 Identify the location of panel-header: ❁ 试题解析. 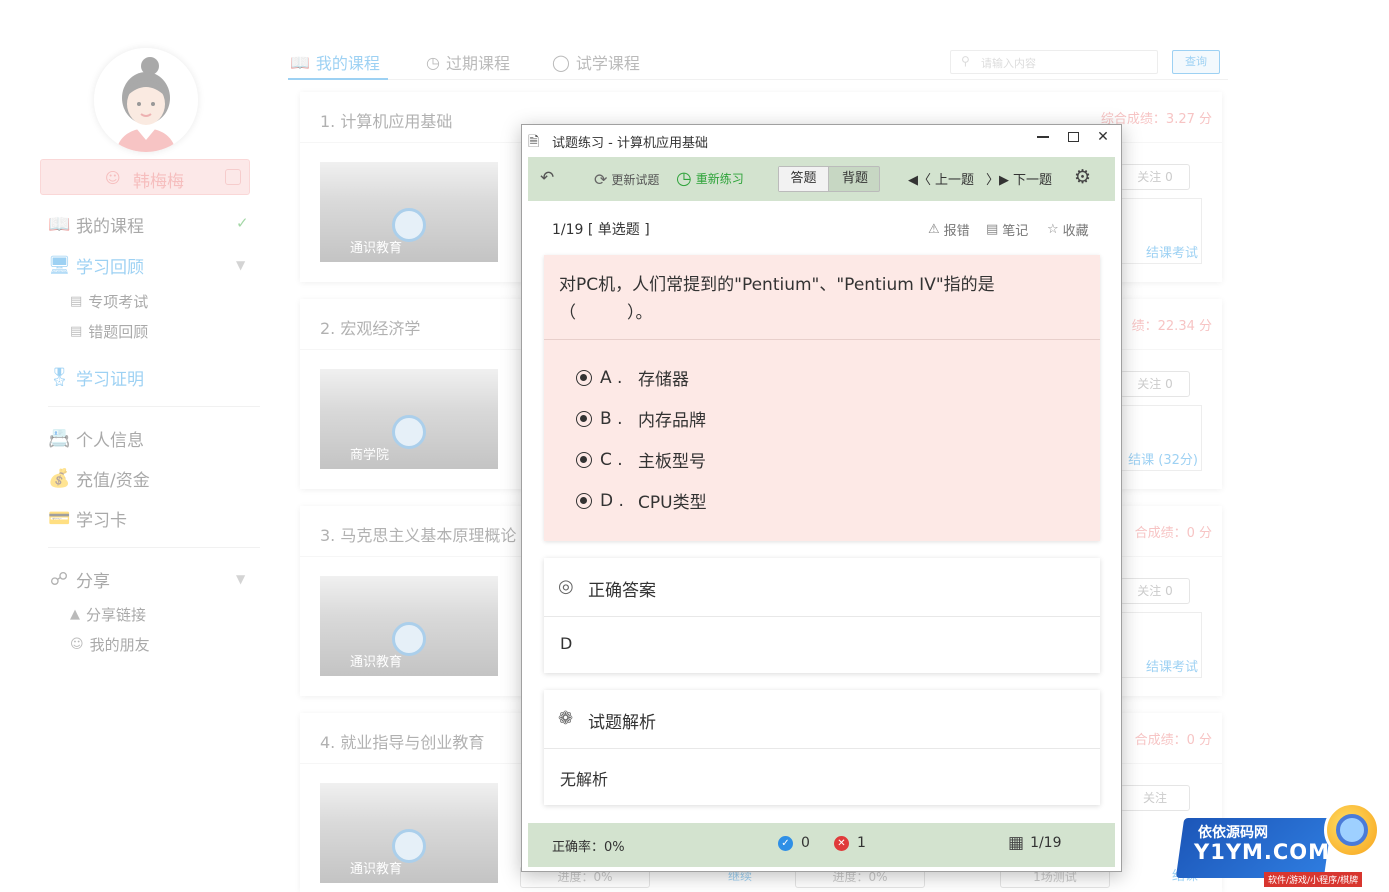
(822, 719).